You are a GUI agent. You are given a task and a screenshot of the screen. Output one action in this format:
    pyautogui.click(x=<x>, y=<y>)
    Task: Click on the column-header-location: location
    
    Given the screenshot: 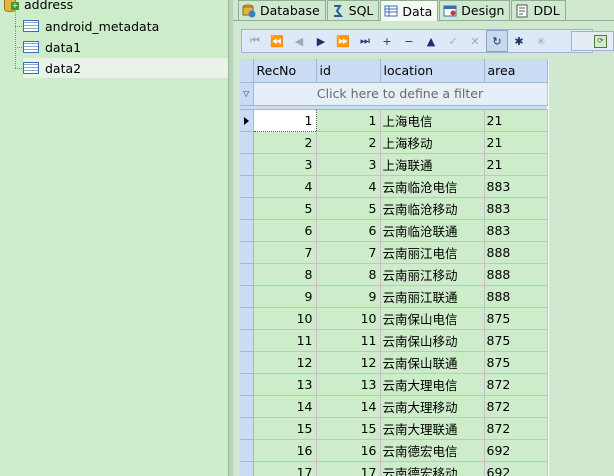 What is the action you would take?
    pyautogui.click(x=432, y=71)
    